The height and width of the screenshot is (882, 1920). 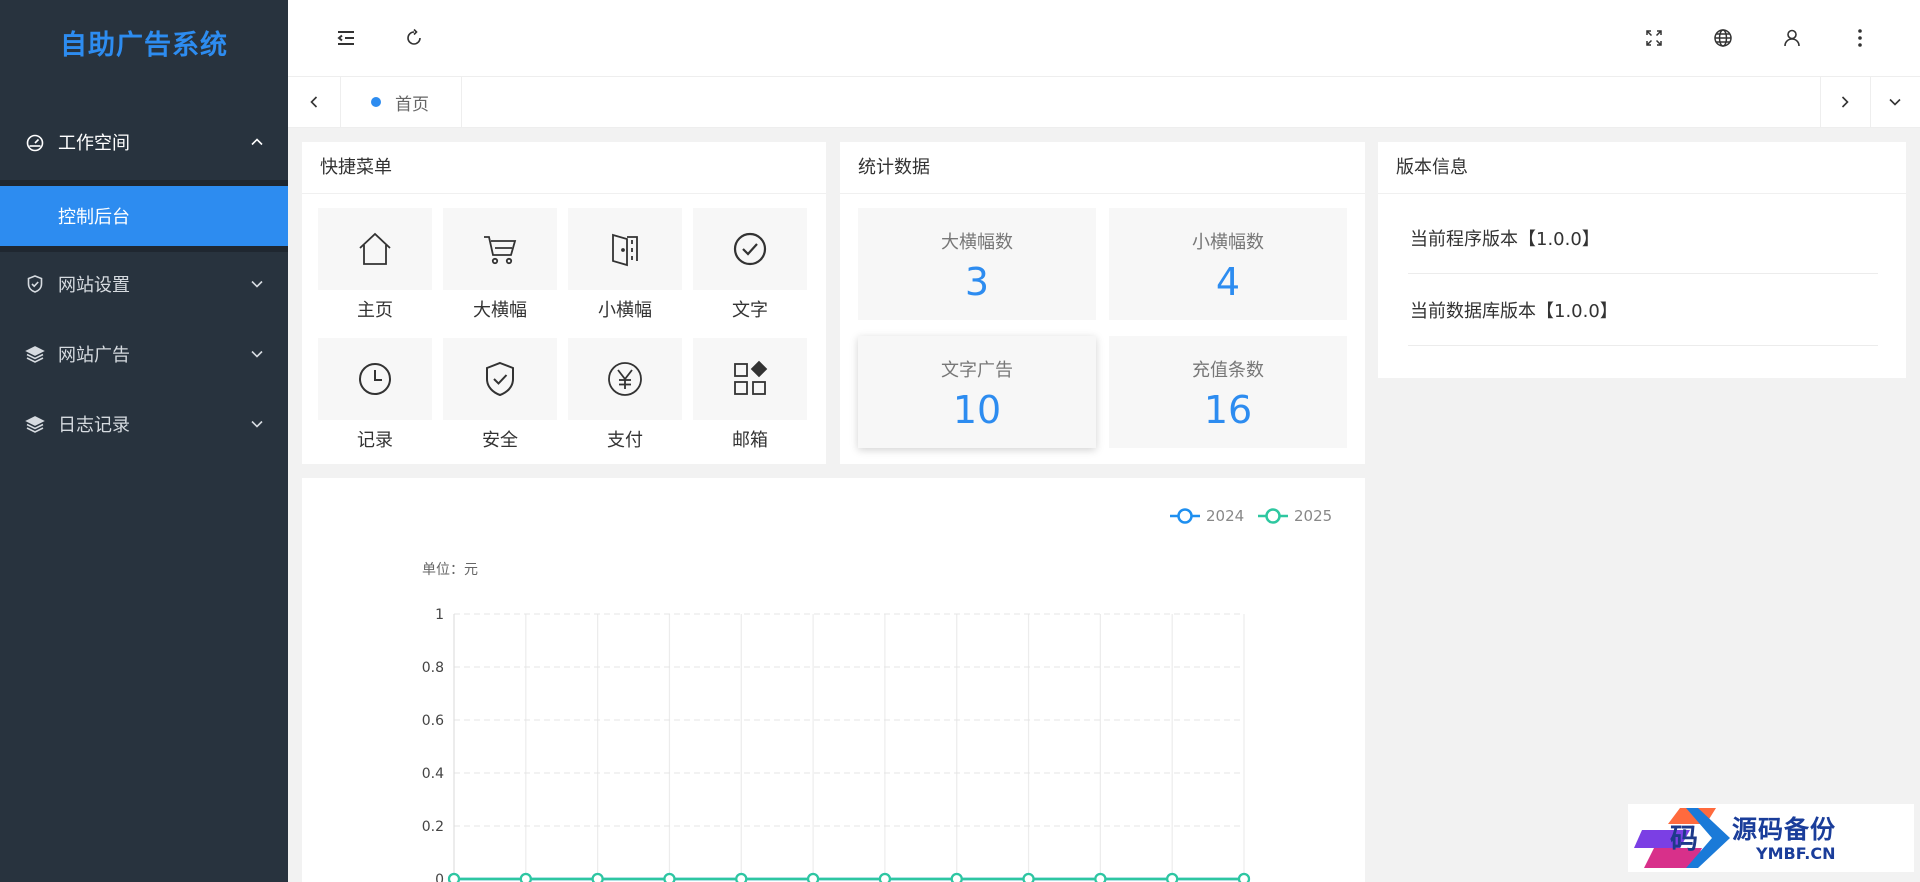 I want to click on legend-item-2024: 2024, so click(x=1207, y=516).